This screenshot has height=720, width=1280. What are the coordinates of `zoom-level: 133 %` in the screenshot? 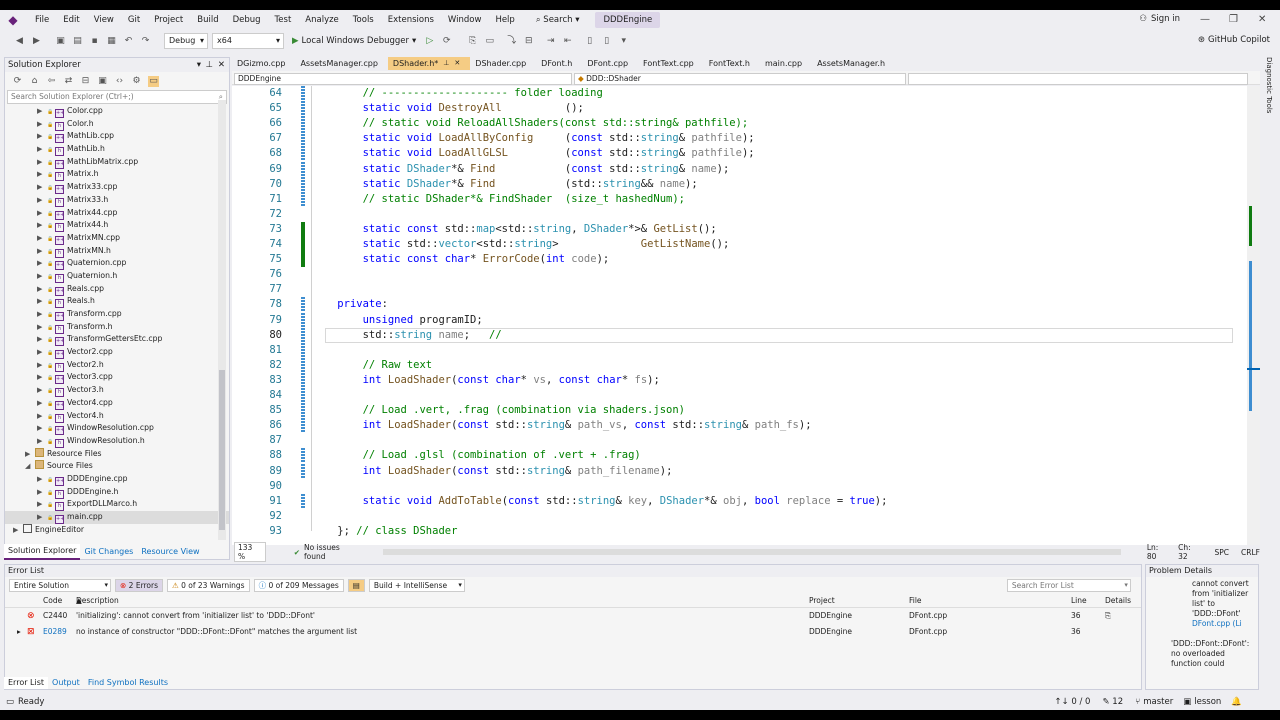 It's located at (250, 552).